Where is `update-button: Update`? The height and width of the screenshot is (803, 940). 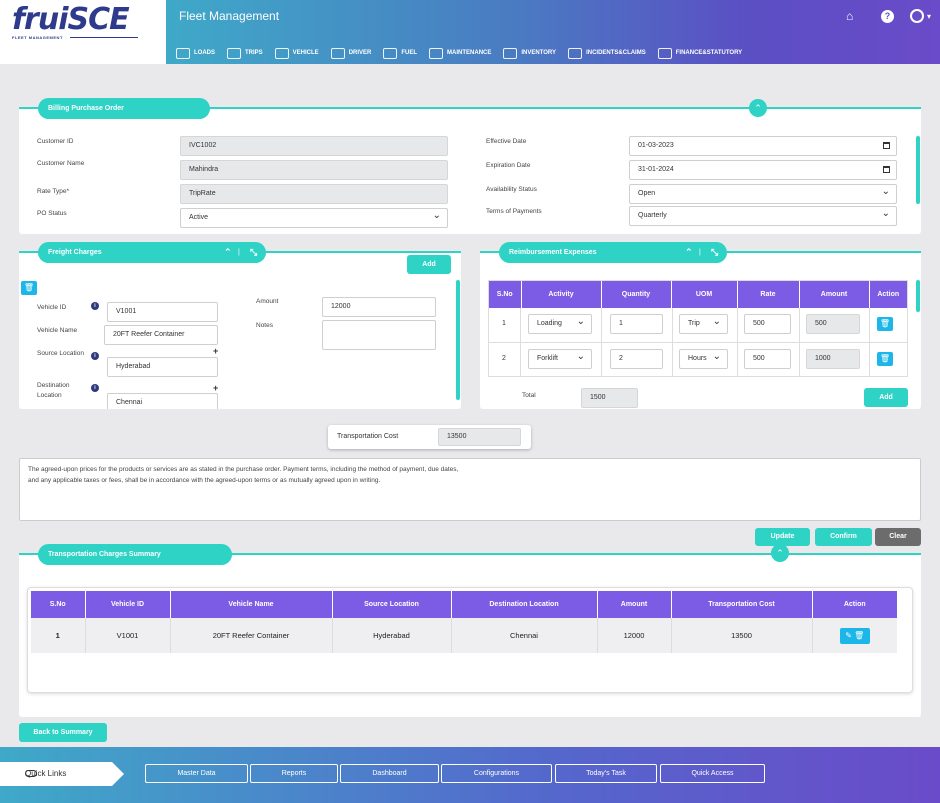 update-button: Update is located at coordinates (782, 537).